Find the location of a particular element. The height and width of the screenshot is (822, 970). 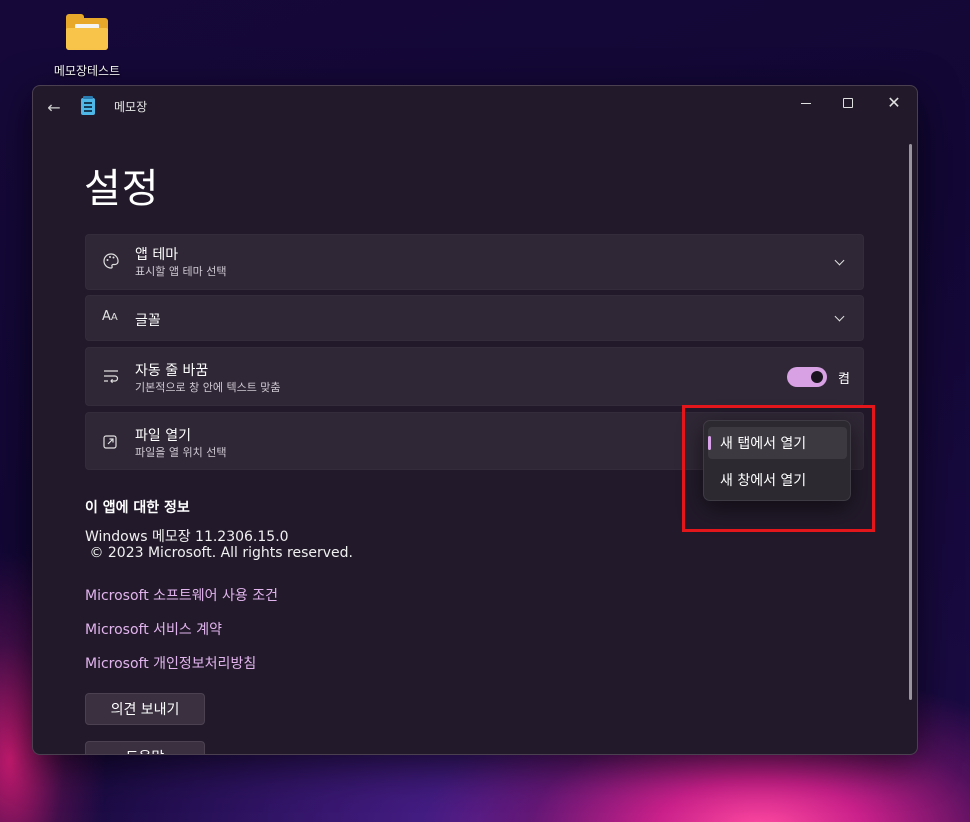

desktop-folder-shortcut: 메모장테스트 is located at coordinates (87, 46).